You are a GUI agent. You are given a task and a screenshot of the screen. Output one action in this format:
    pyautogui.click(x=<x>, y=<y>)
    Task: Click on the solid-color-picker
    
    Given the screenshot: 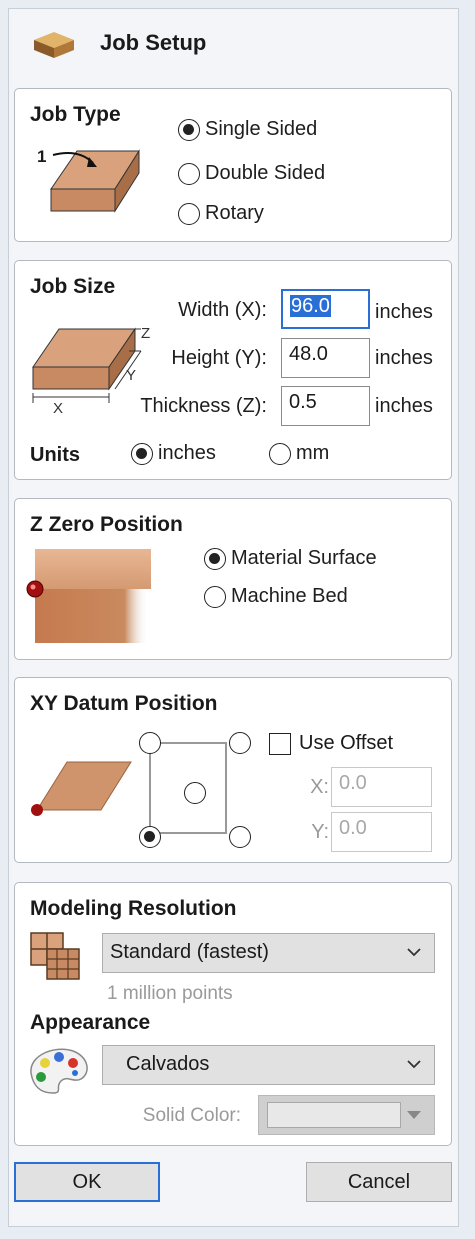 What is the action you would take?
    pyautogui.click(x=346, y=1115)
    